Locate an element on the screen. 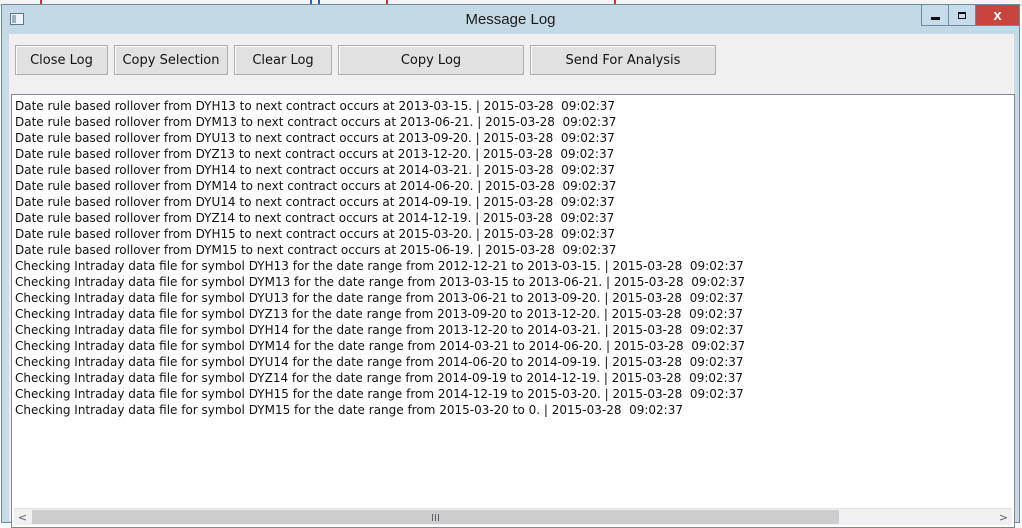 The height and width of the screenshot is (528, 1022). minimize-button is located at coordinates (934, 15).